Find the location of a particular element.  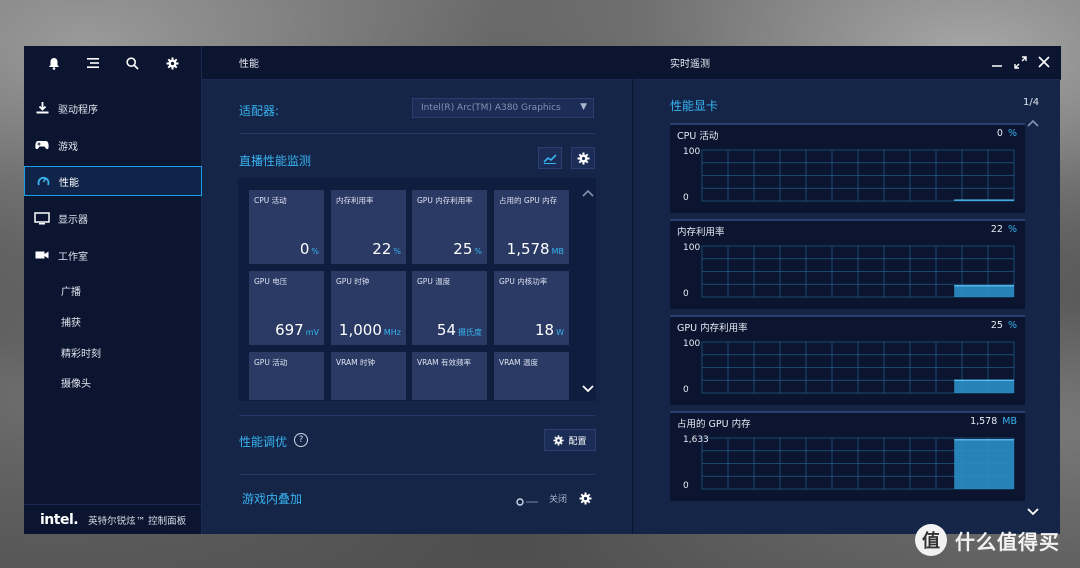

tile-gpu-temperature: GPU 温度 54 摄氏度 is located at coordinates (449, 308).